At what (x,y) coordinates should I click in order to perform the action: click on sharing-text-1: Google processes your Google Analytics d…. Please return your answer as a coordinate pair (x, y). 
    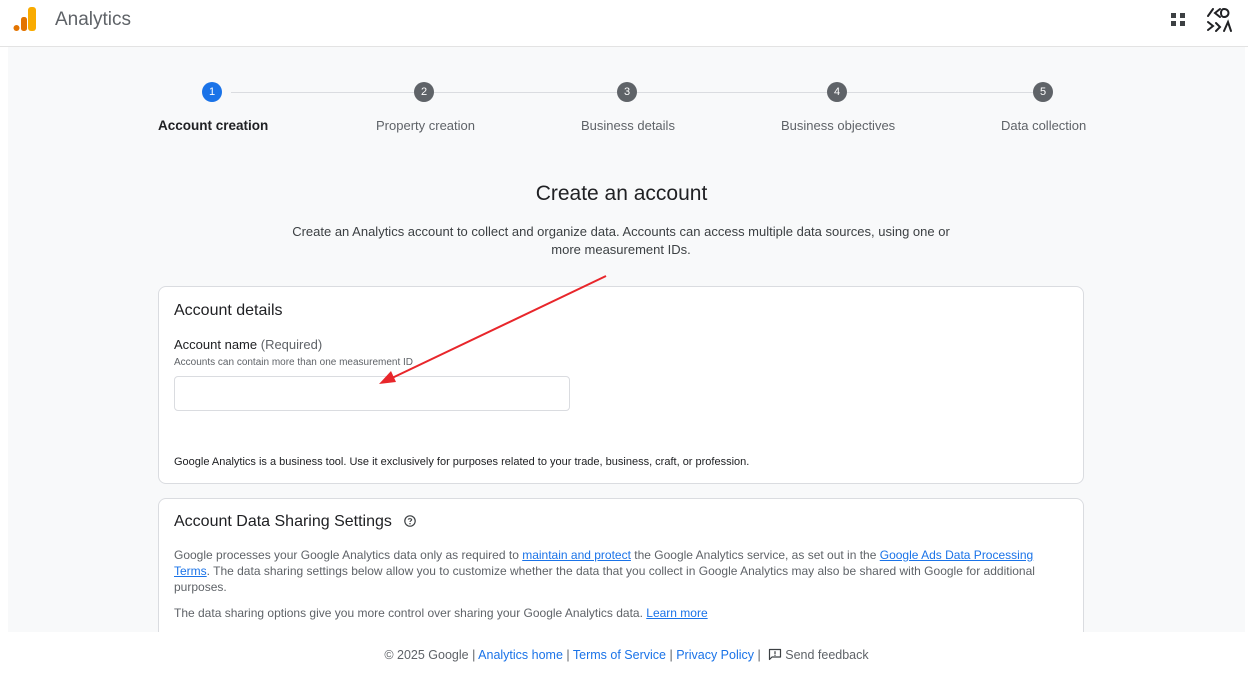
    Looking at the image, I should click on (348, 555).